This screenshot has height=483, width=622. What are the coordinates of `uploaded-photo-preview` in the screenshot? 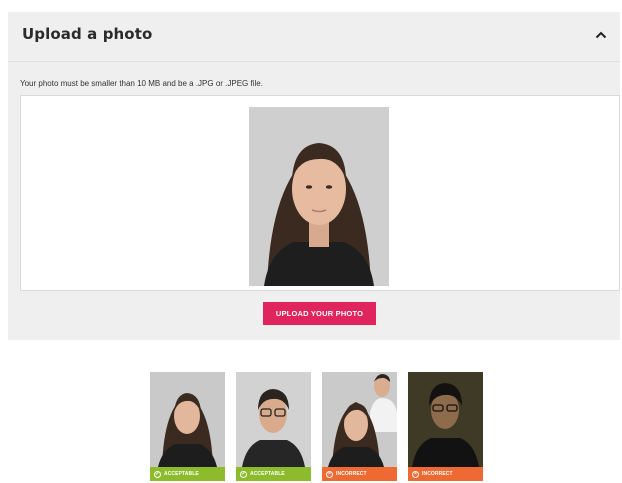 It's located at (319, 196).